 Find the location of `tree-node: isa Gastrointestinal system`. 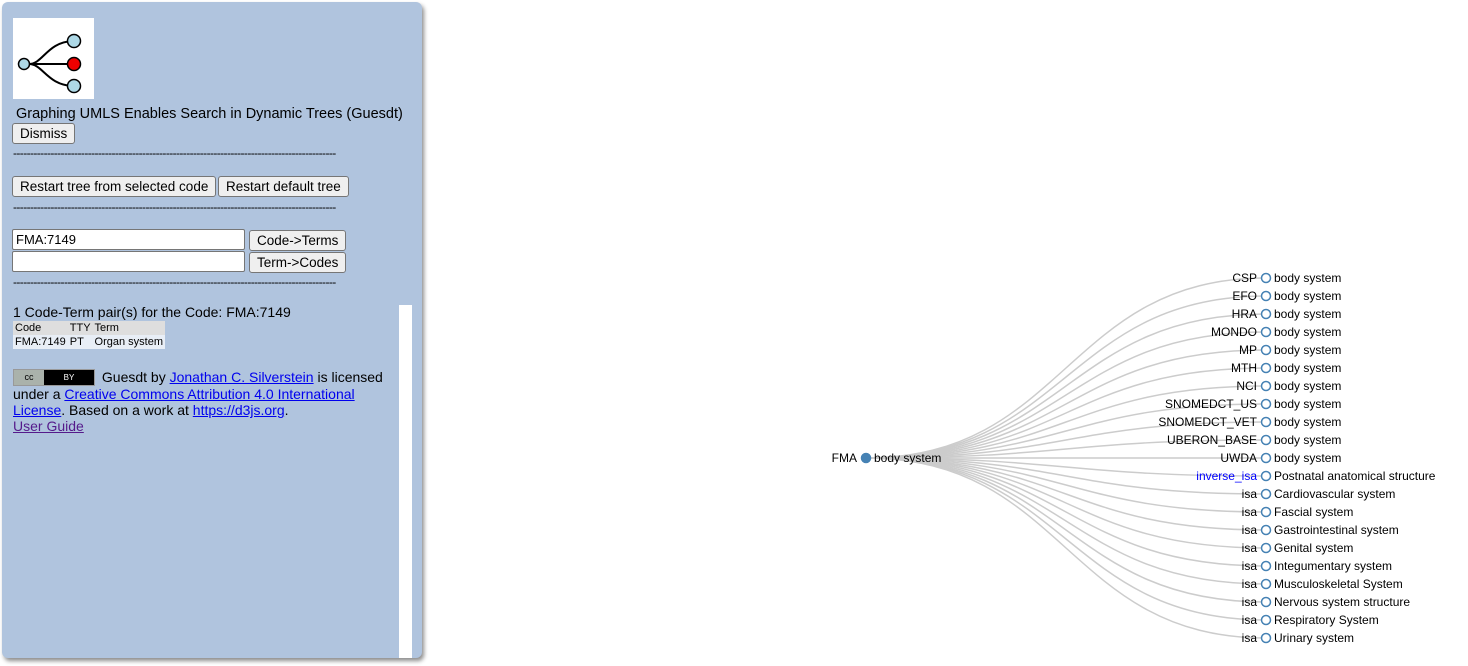

tree-node: isa Gastrointestinal system is located at coordinates (1320, 530).